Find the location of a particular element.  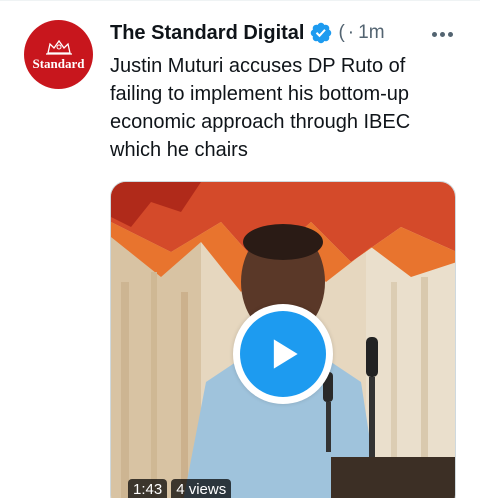

video-views: 4 views is located at coordinates (201, 488).